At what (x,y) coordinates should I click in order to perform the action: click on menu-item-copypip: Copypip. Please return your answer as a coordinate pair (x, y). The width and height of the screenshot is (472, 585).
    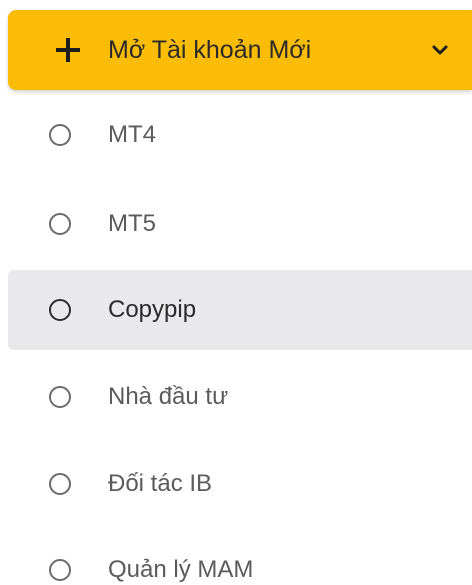
    Looking at the image, I should click on (240, 310).